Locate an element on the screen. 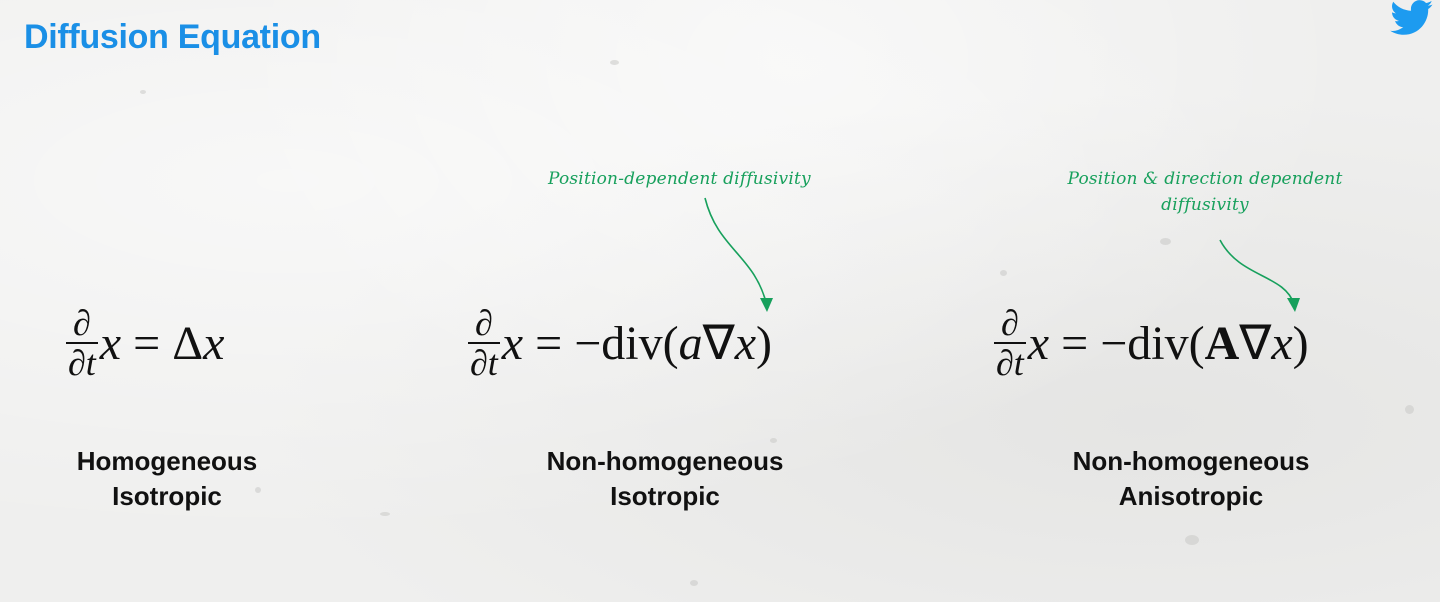  label-line2: Anisotropic is located at coordinates (1191, 496).